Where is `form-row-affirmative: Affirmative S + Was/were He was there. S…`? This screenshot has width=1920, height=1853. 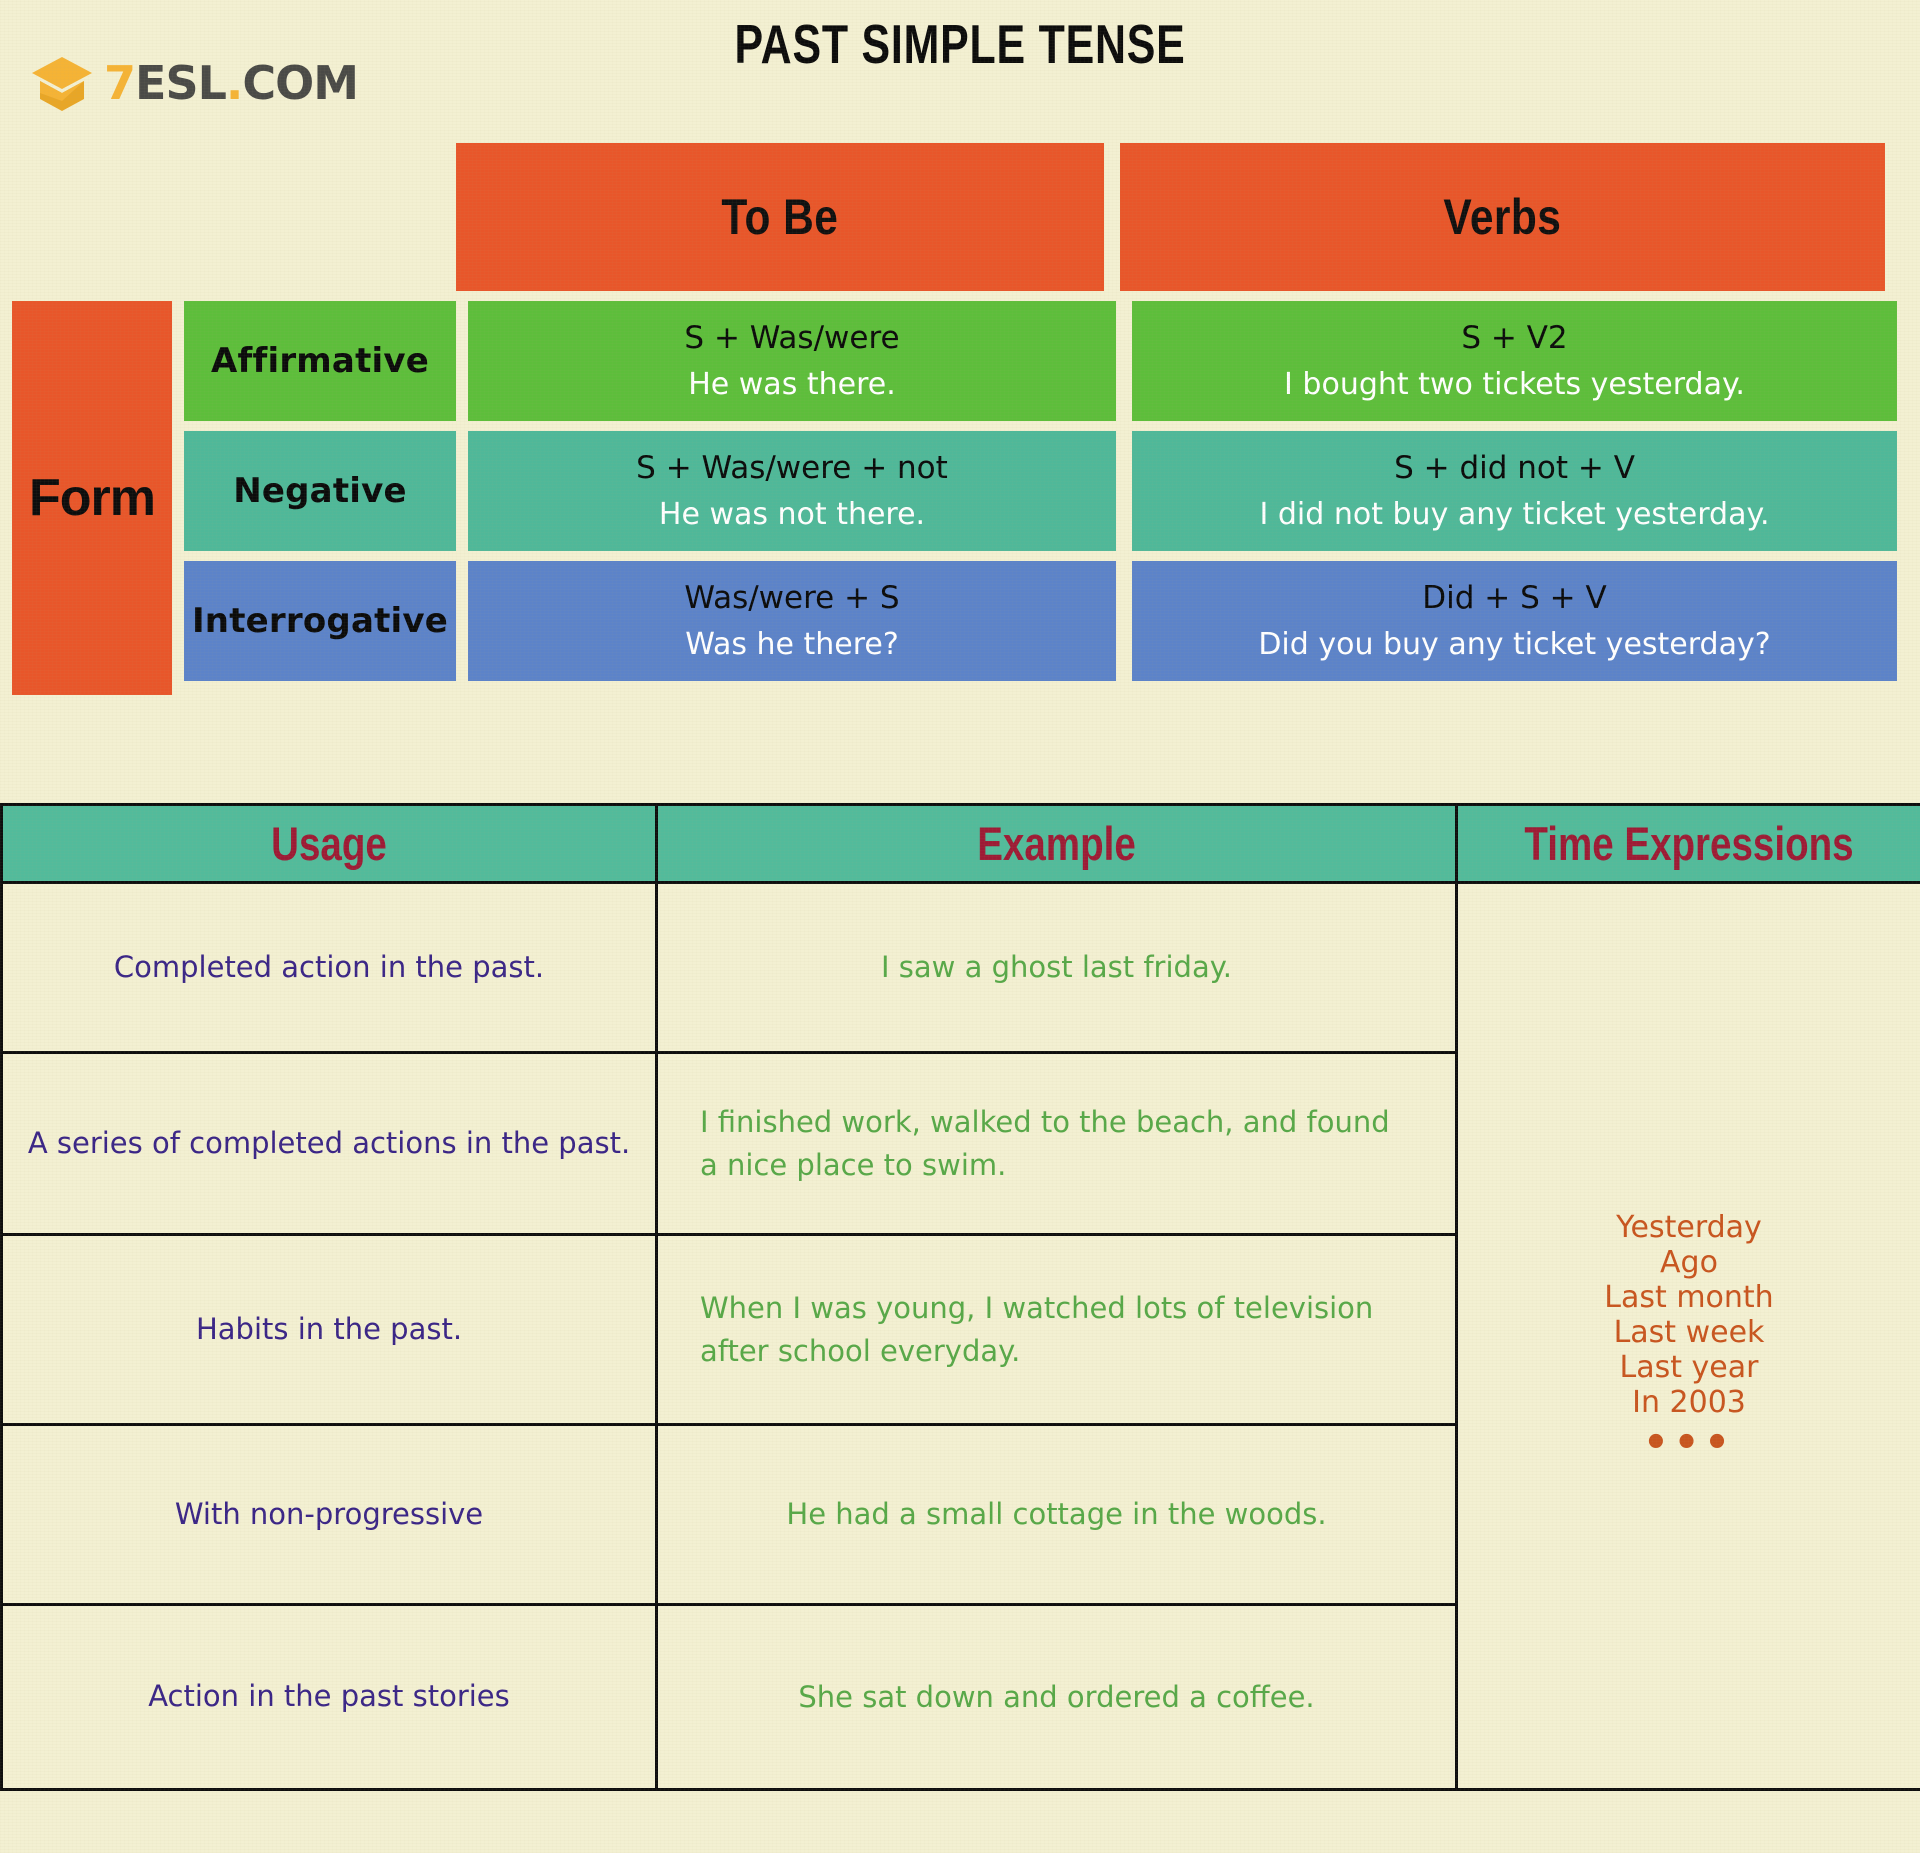 form-row-affirmative: Affirmative S + Was/were He was there. S… is located at coordinates (1045, 361).